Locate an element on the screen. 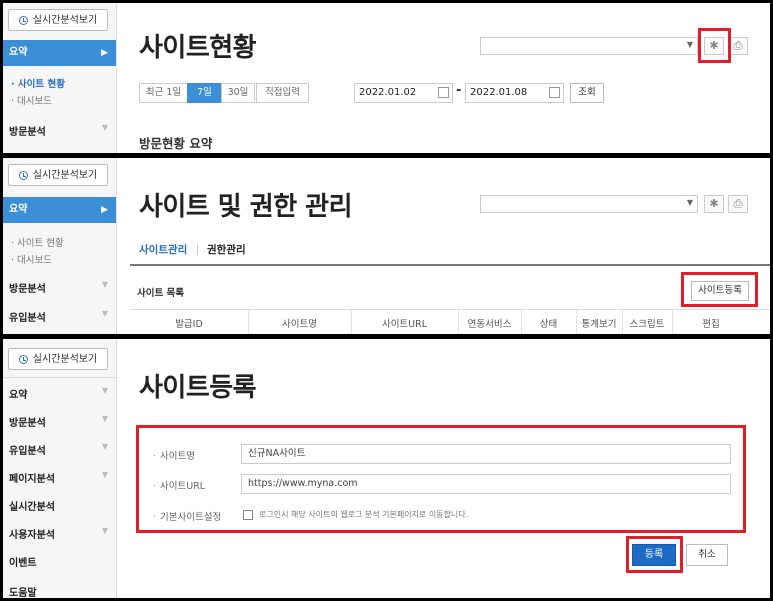  default-site-label: 기본사이트설정 is located at coordinates (187, 516).